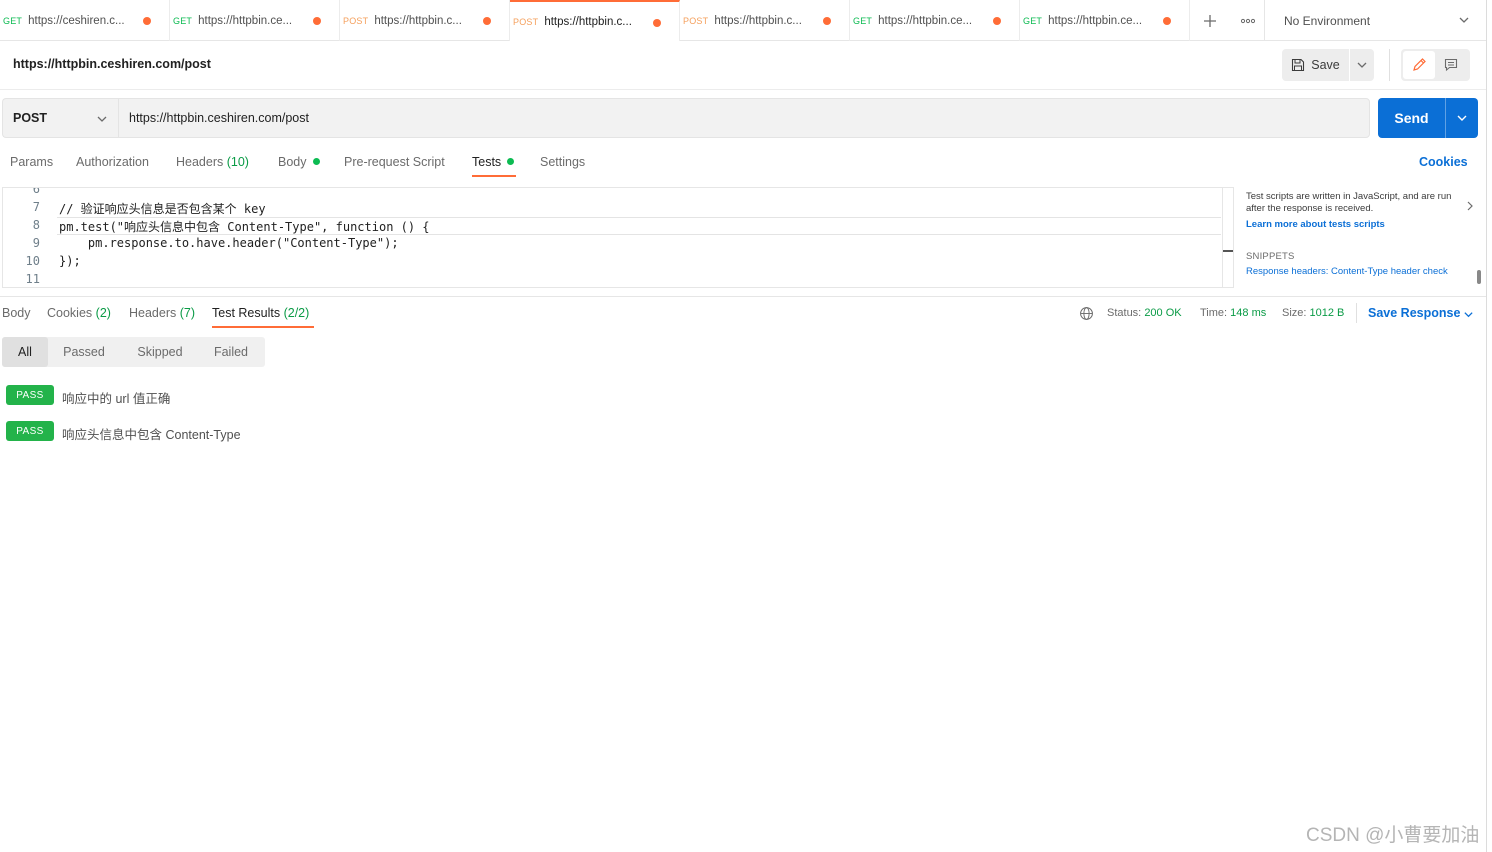 The height and width of the screenshot is (852, 1492). Describe the element at coordinates (1479, 277) in the screenshot. I see `snippets-scrollbar` at that location.